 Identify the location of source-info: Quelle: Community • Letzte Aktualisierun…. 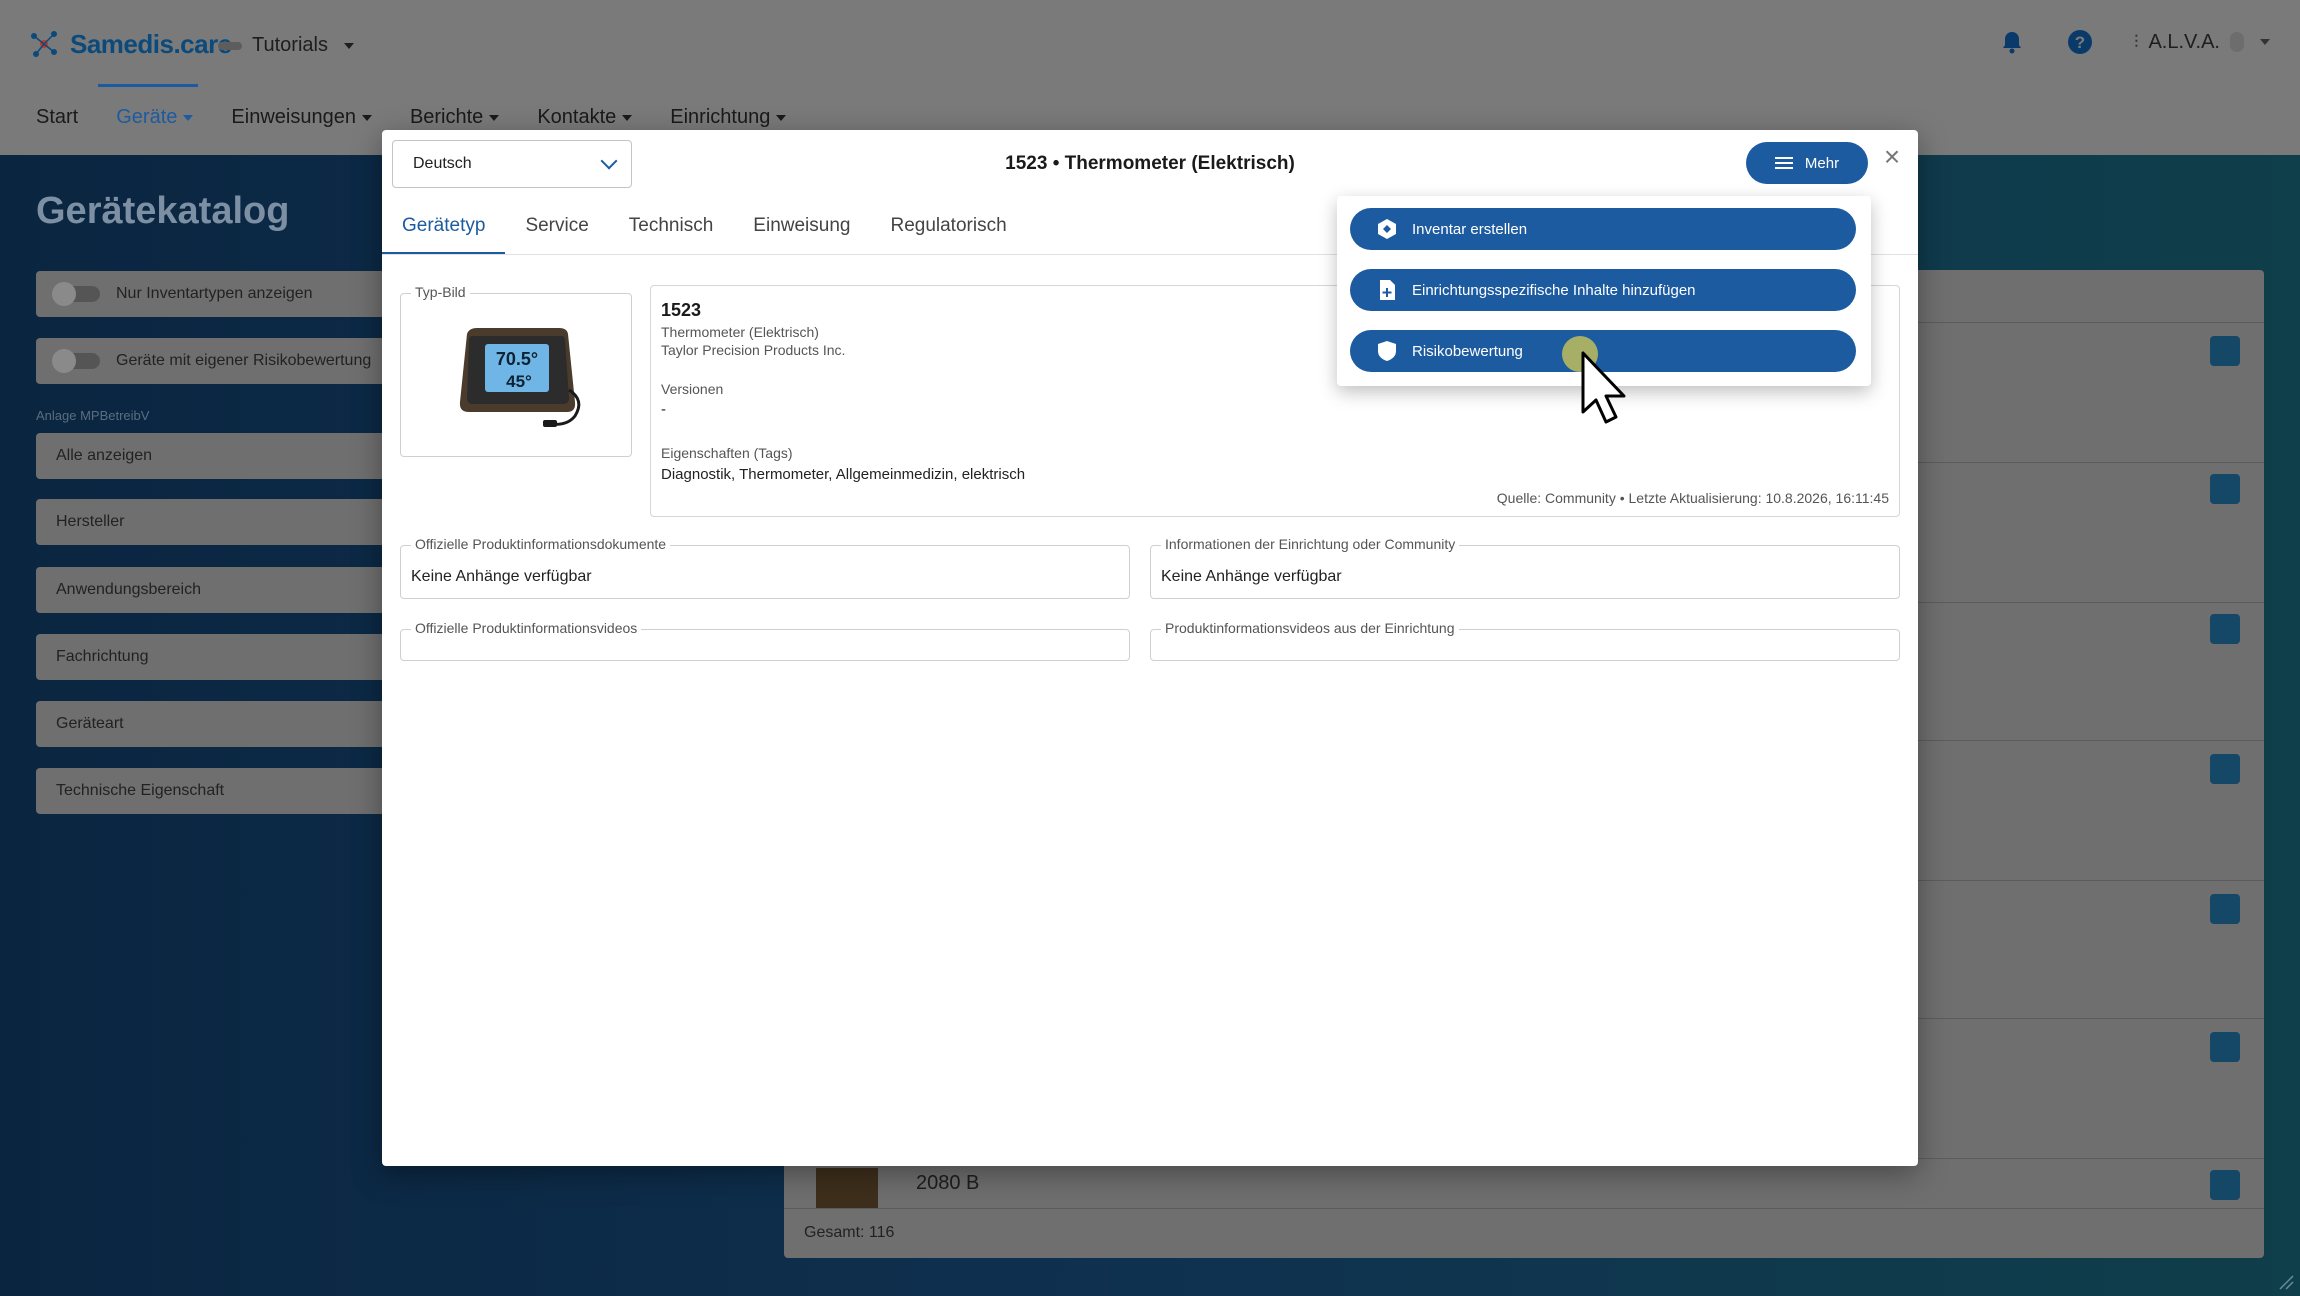
(1692, 498).